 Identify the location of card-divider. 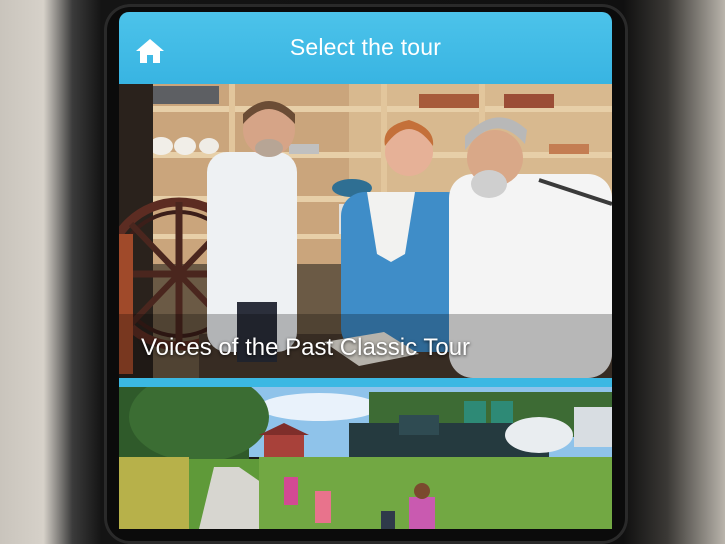
(365, 382).